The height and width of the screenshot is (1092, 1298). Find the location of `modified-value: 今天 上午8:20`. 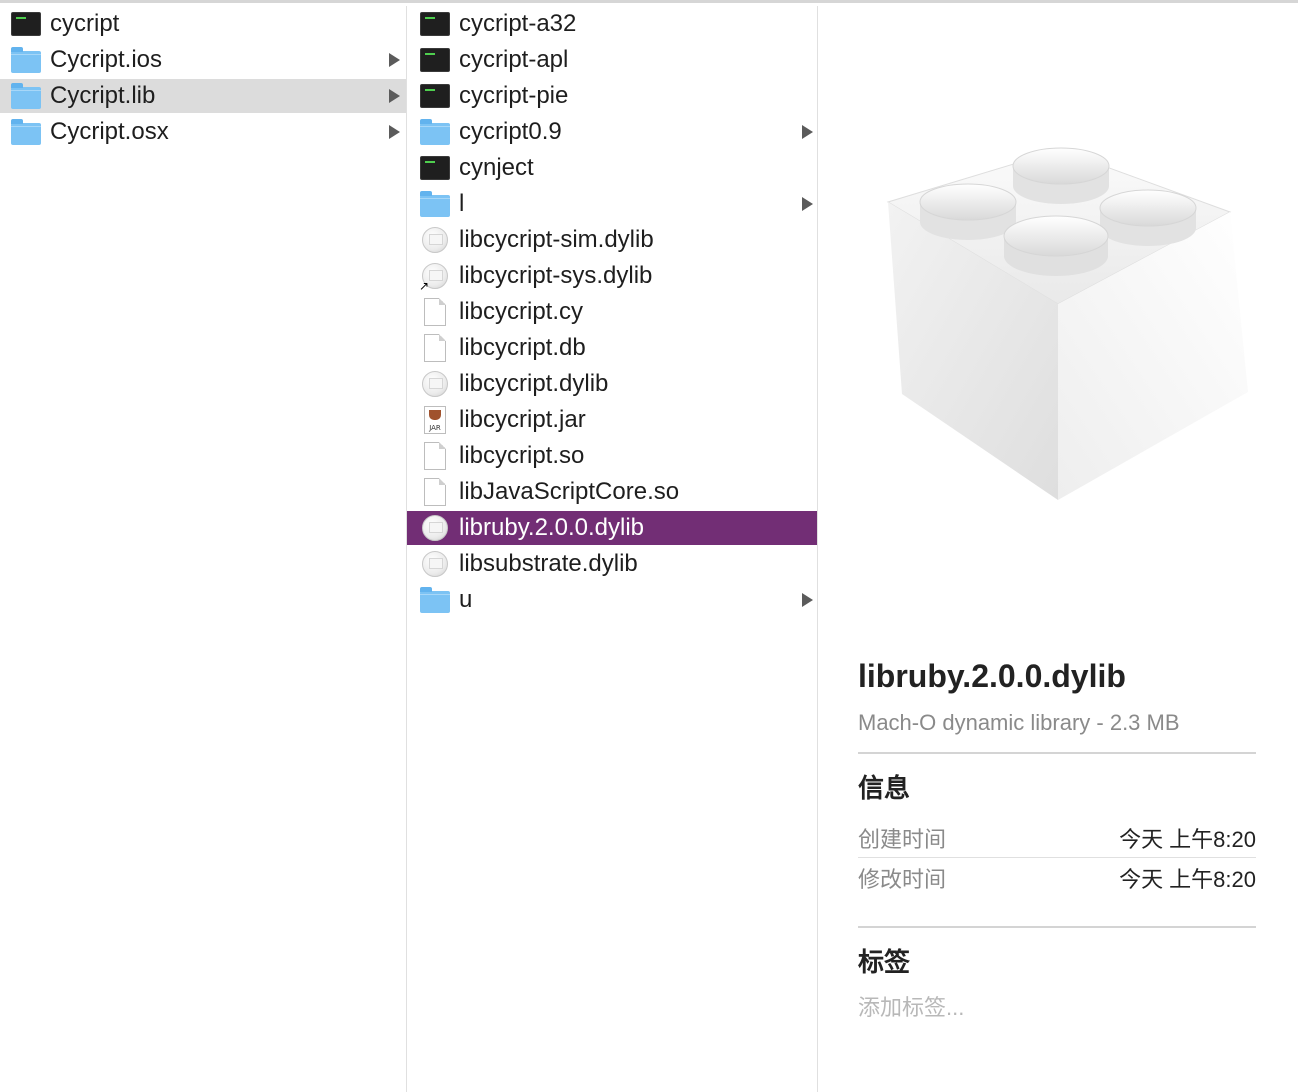

modified-value: 今天 上午8:20 is located at coordinates (1187, 879).